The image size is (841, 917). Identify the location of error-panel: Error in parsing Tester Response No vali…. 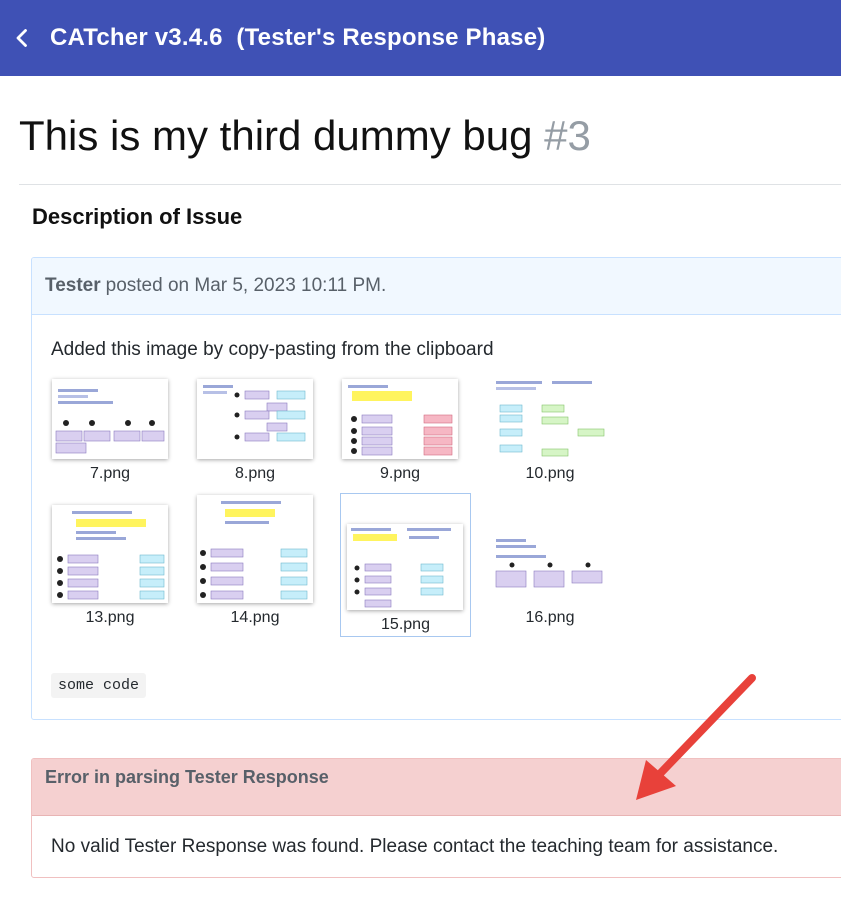
(436, 818).